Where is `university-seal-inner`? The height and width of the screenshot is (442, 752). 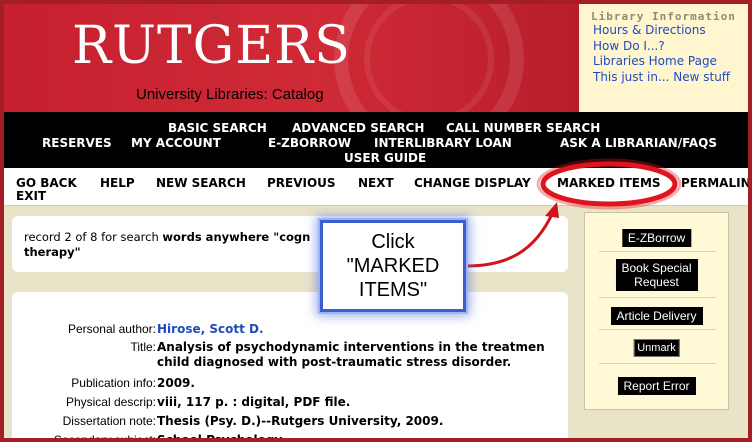 university-seal-inner is located at coordinates (429, 58).